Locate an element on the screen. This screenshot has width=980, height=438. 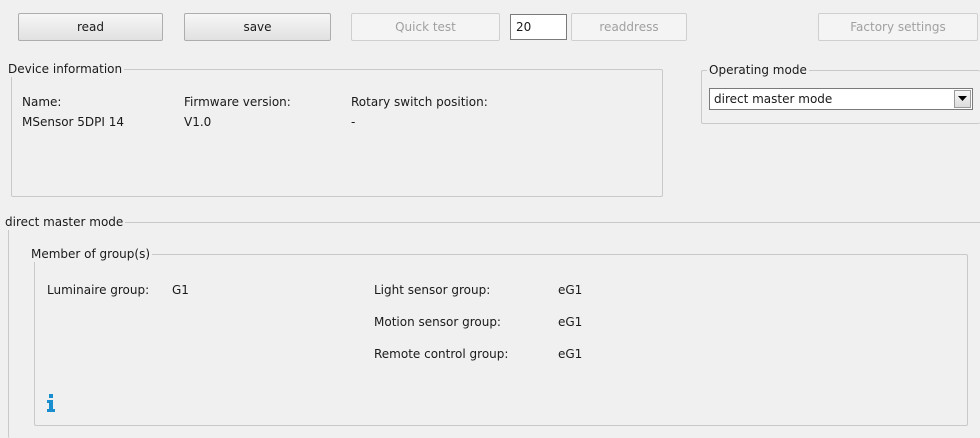
operating-mode-selected: direct master mode is located at coordinates (773, 99).